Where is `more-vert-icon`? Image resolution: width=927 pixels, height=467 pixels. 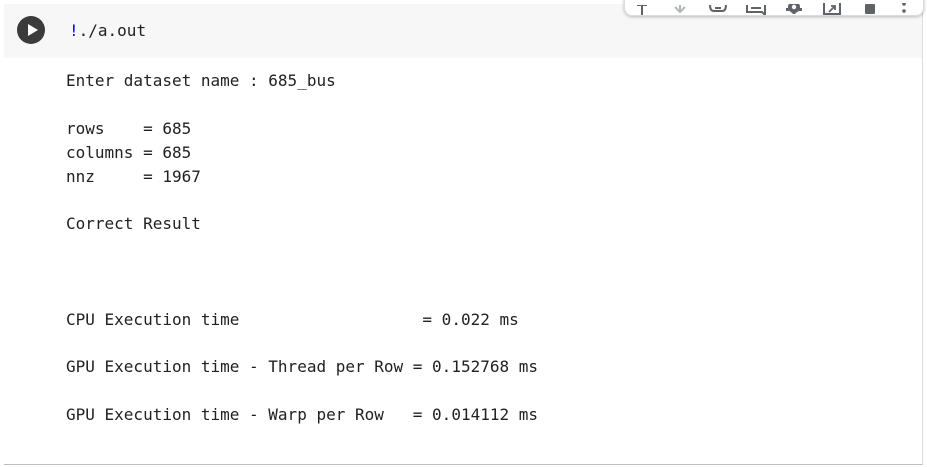
more-vert-icon is located at coordinates (904, 8).